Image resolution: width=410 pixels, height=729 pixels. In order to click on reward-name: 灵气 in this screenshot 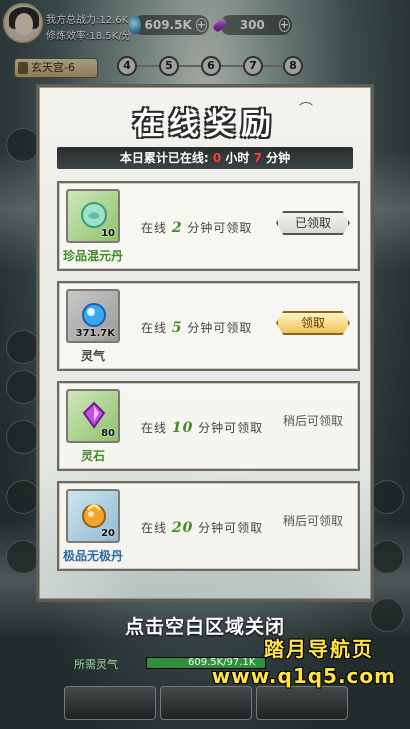, I will do `click(92, 356)`.